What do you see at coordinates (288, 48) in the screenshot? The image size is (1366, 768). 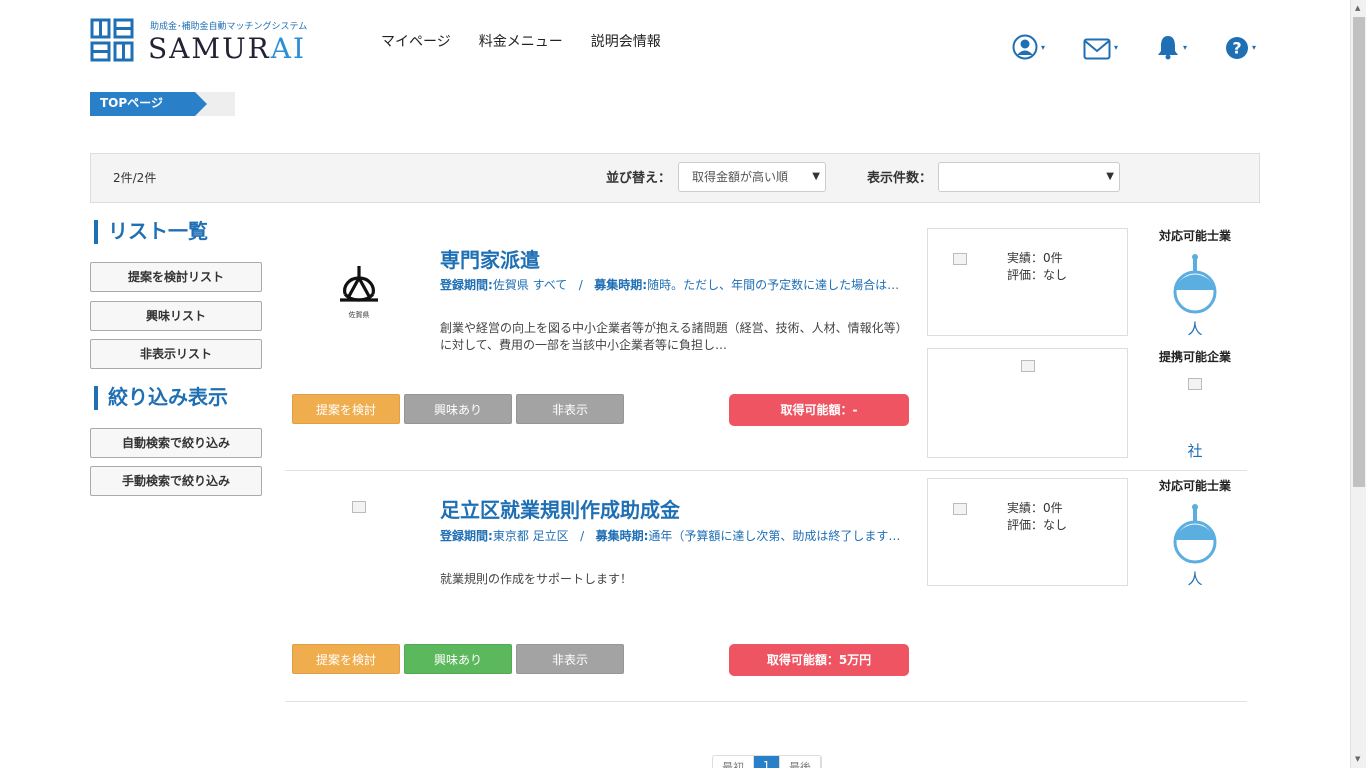 I see `logo-wordmark-b: AI` at bounding box center [288, 48].